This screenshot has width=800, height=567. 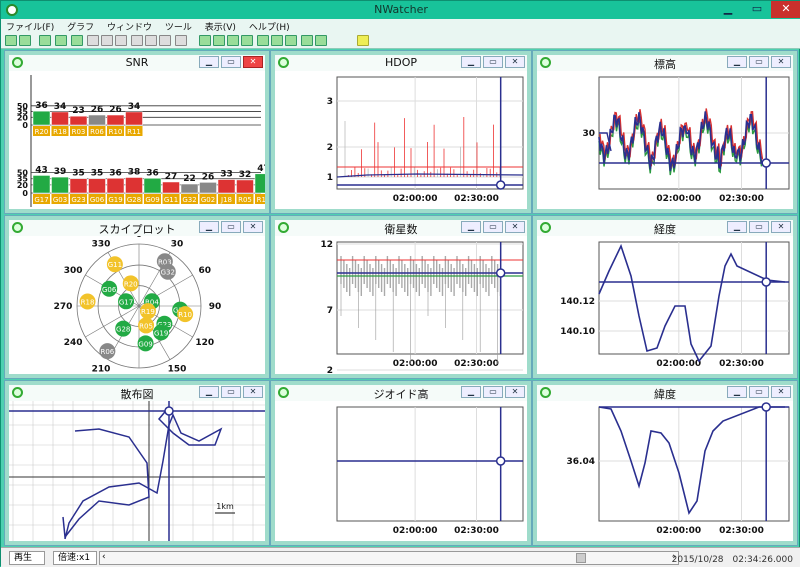 What do you see at coordinates (269, 26) in the screenshot?
I see `menu-help: ヘルプ(H)` at bounding box center [269, 26].